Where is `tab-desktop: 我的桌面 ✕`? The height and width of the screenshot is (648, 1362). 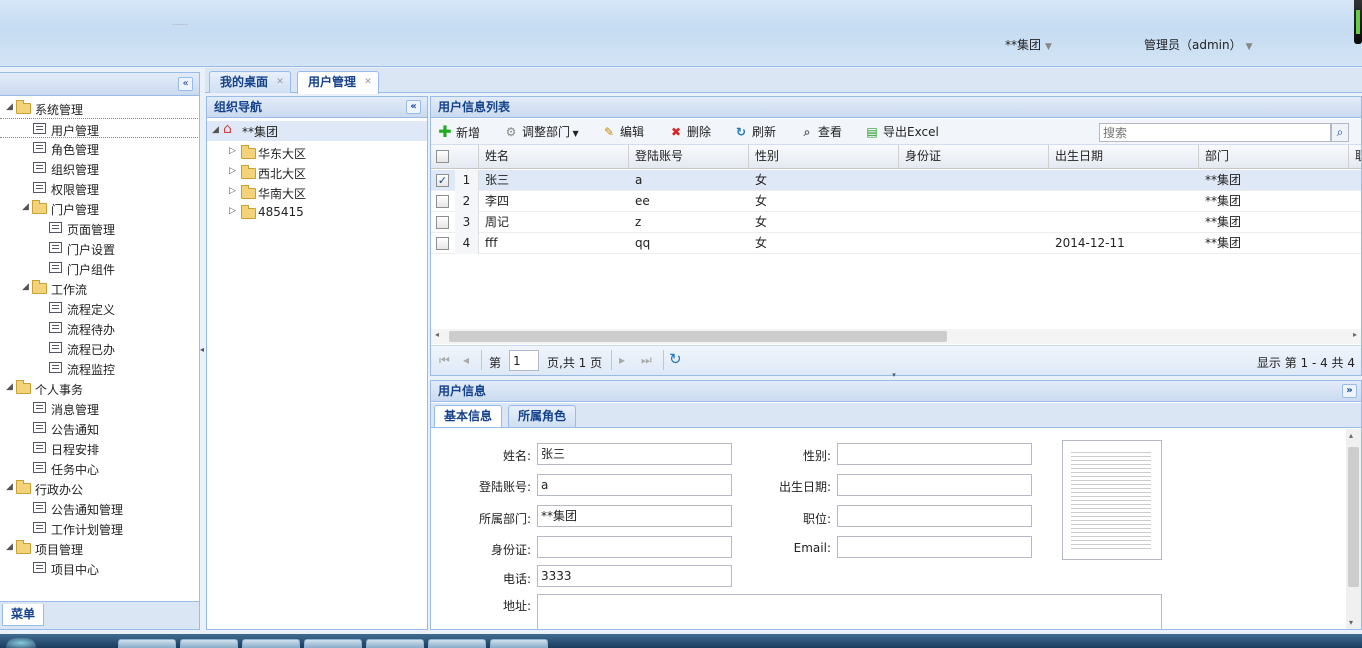
tab-desktop: 我的桌面 ✕ is located at coordinates (250, 82).